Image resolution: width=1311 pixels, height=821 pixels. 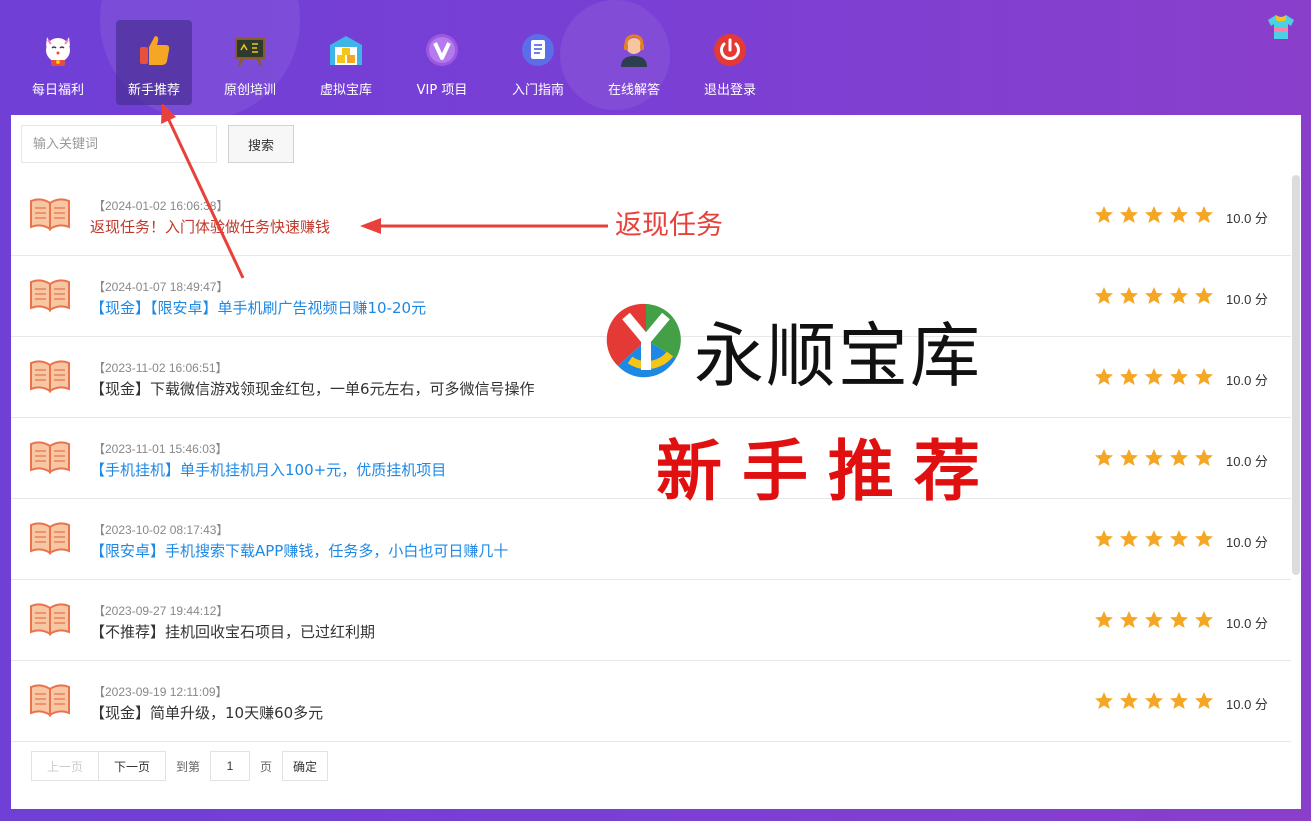 What do you see at coordinates (261, 144) in the screenshot?
I see `search-button: 搜索` at bounding box center [261, 144].